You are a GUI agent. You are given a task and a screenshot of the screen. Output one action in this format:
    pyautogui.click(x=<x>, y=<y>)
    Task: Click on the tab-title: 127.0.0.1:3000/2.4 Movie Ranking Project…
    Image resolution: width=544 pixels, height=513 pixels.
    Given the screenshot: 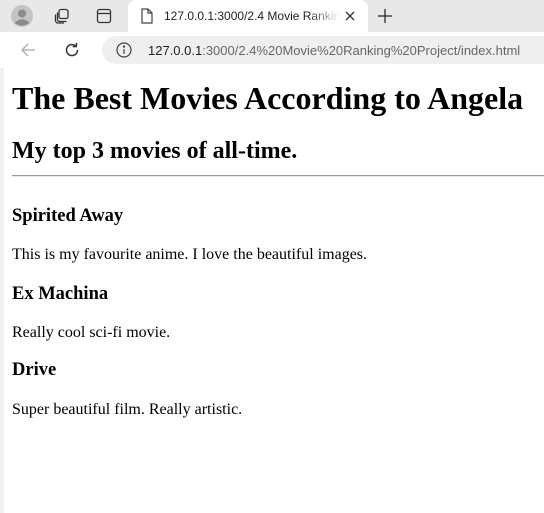 What is the action you would take?
    pyautogui.click(x=252, y=16)
    